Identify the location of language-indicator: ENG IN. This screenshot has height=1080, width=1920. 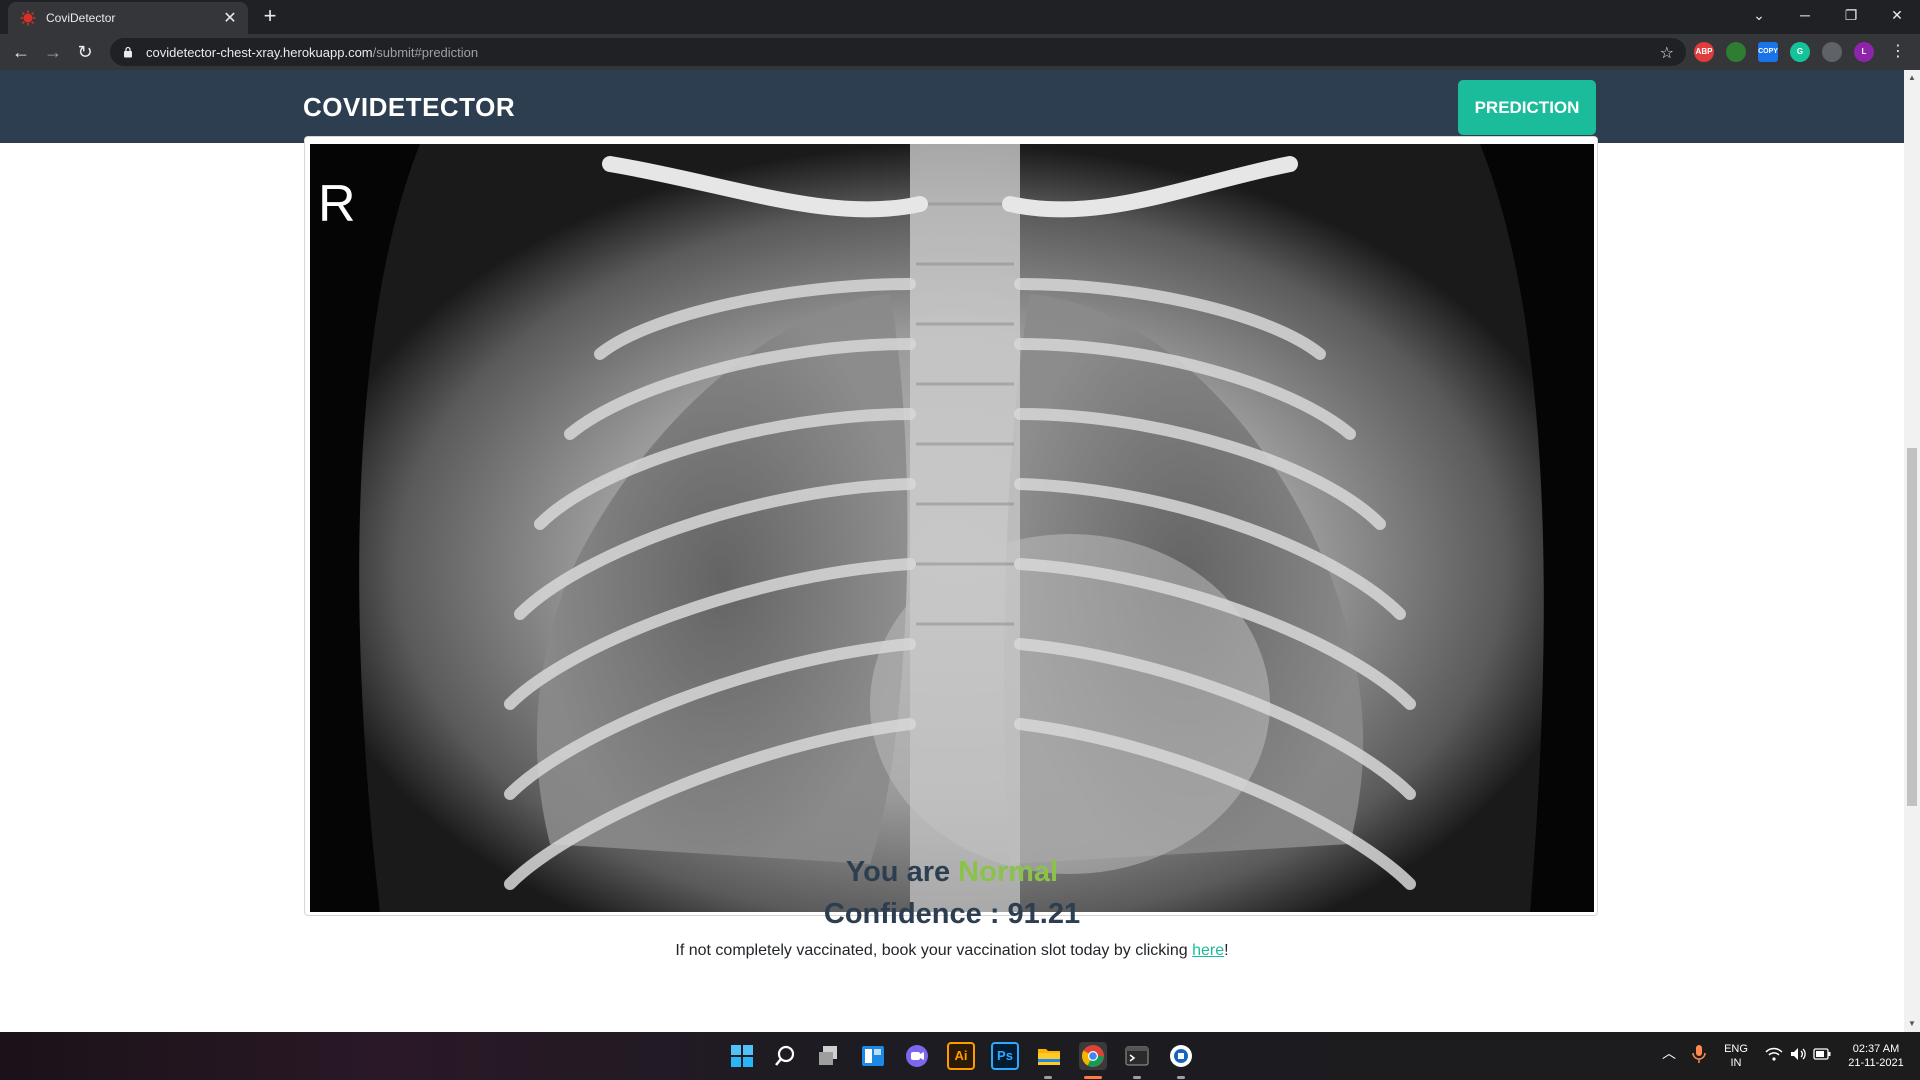
(1736, 1056).